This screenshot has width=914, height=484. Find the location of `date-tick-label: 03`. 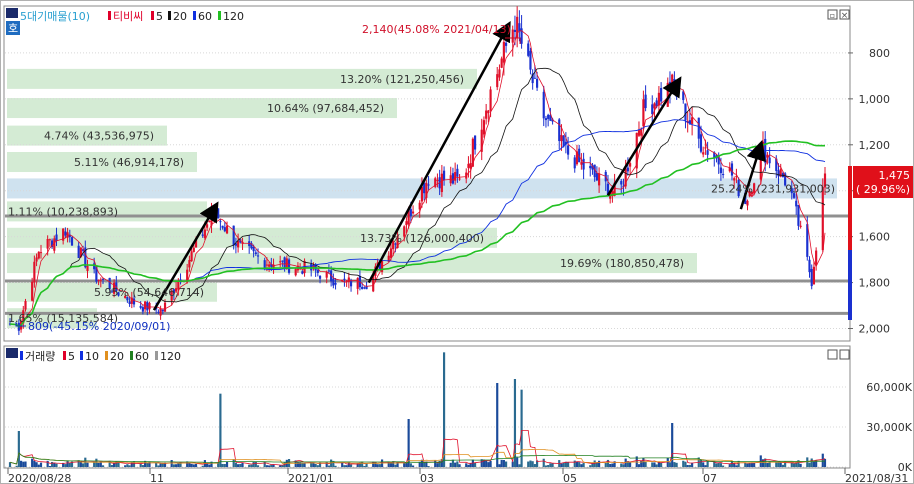

date-tick-label: 03 is located at coordinates (427, 478).